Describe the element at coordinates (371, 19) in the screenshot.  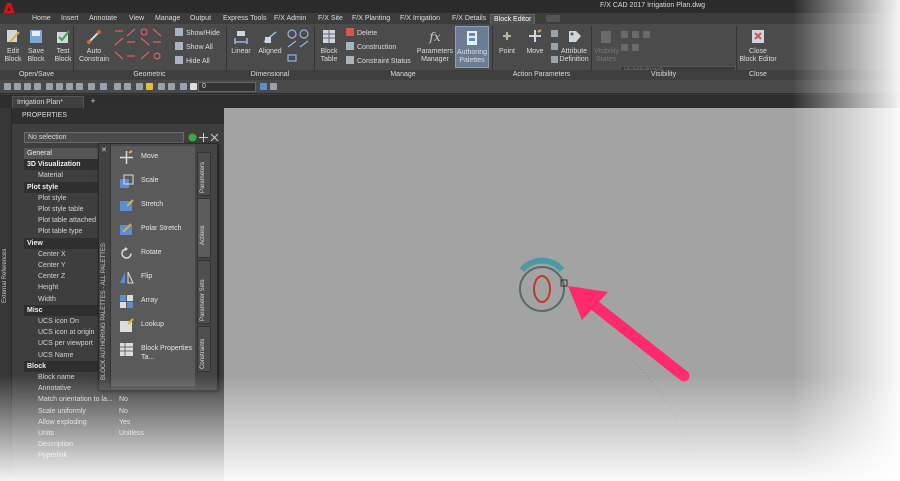
I see `tab-fx-planting: F/X Planting` at that location.